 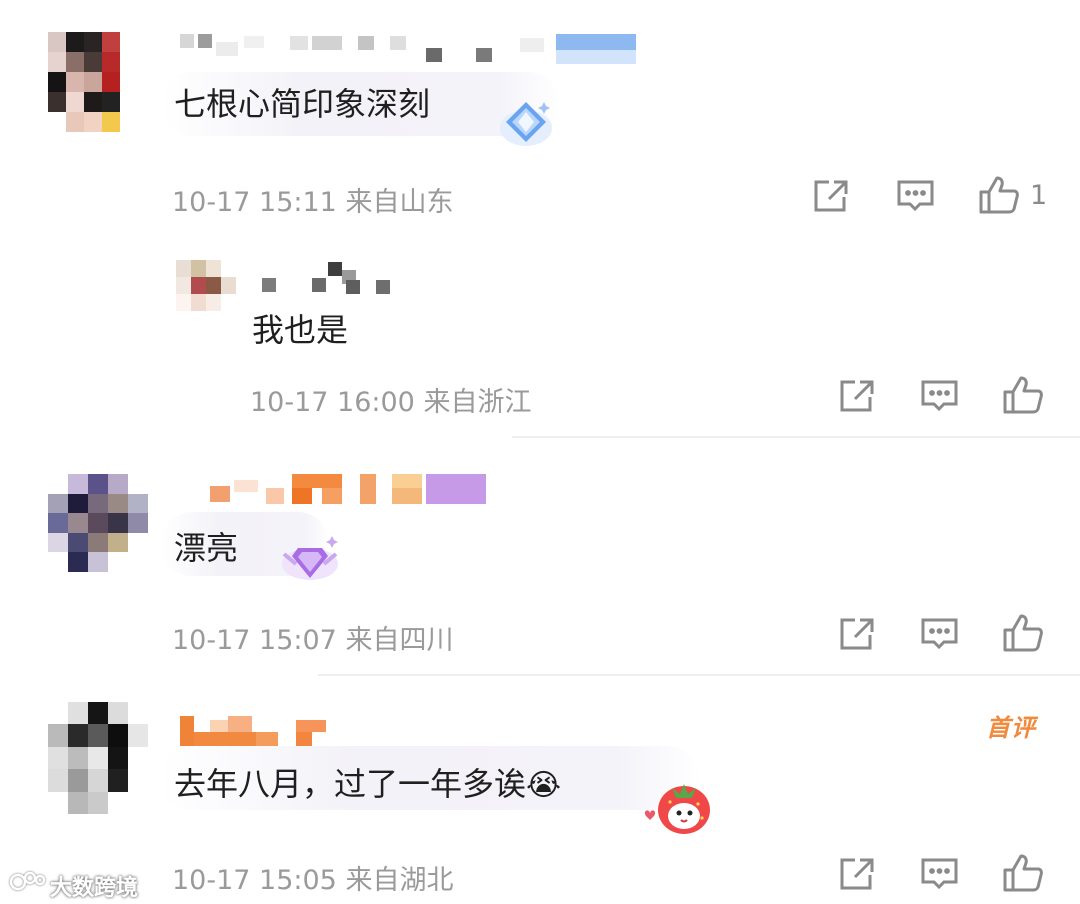 I want to click on comment-location: 来自四川, so click(x=399, y=640).